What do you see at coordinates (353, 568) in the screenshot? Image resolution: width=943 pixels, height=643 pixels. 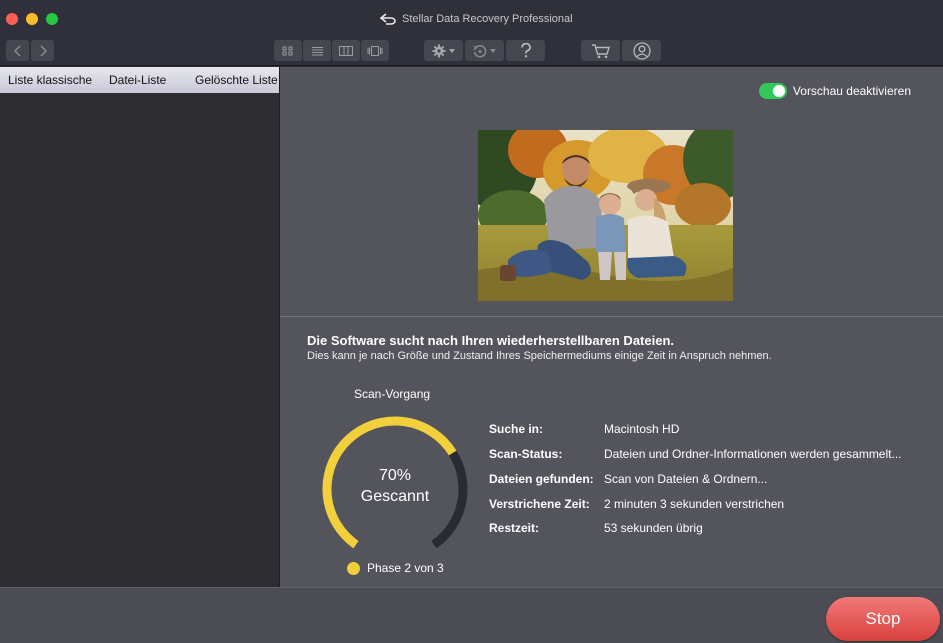 I see `phase-dot-icon` at bounding box center [353, 568].